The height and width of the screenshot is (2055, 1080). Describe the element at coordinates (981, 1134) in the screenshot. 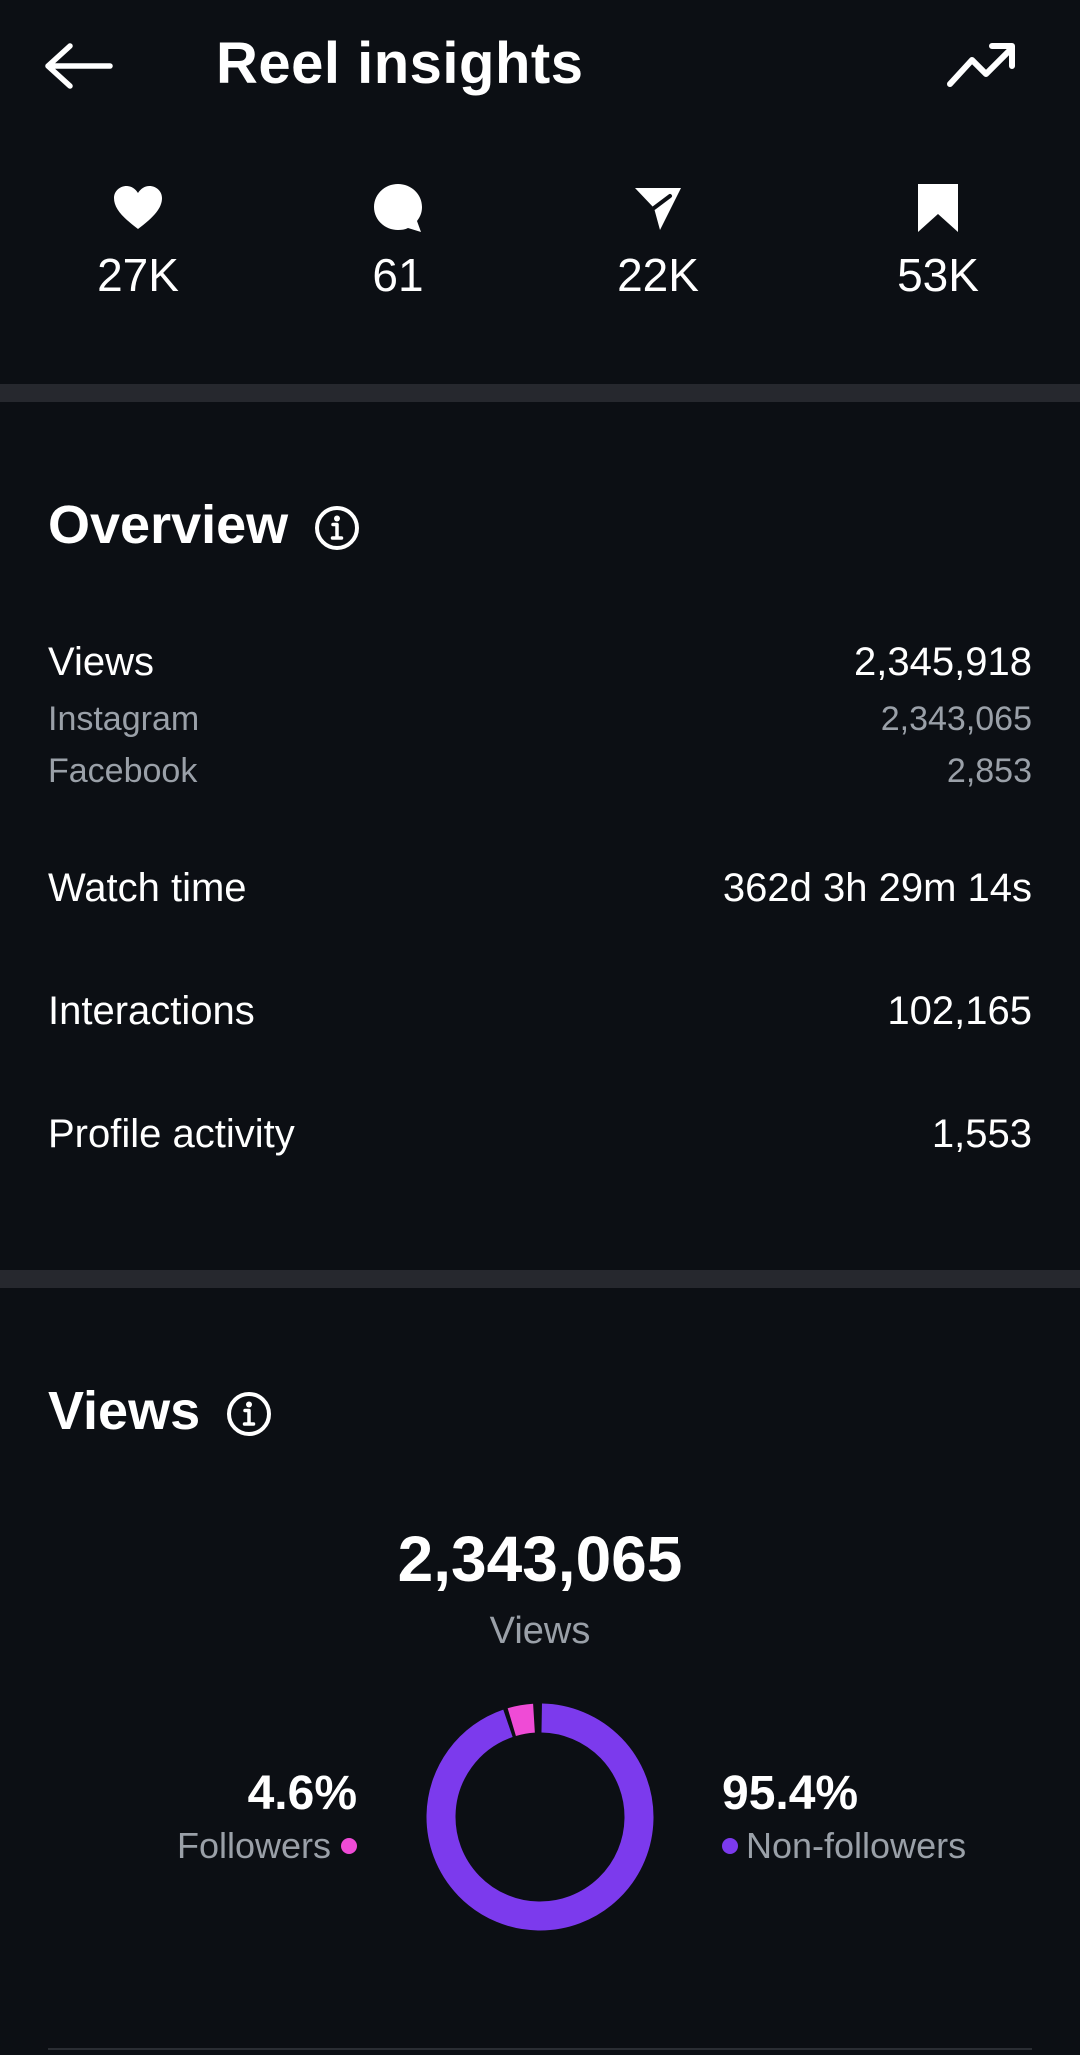

I see `profile-activity-value: 1,553` at that location.